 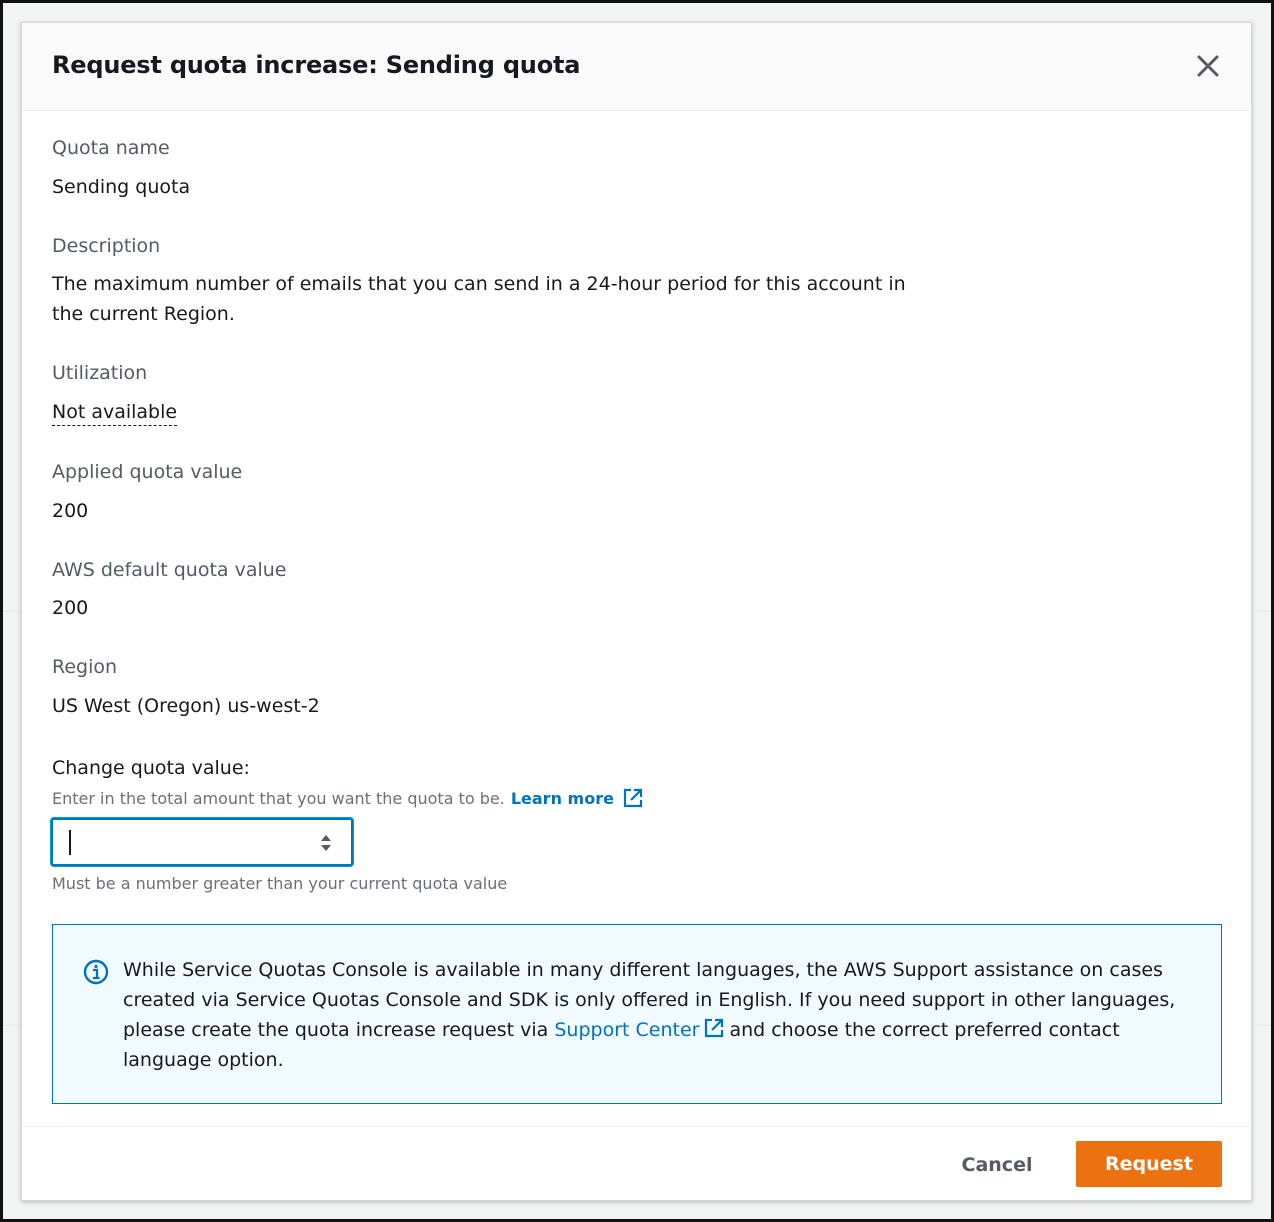 I want to click on quota-value-input, so click(x=202, y=842).